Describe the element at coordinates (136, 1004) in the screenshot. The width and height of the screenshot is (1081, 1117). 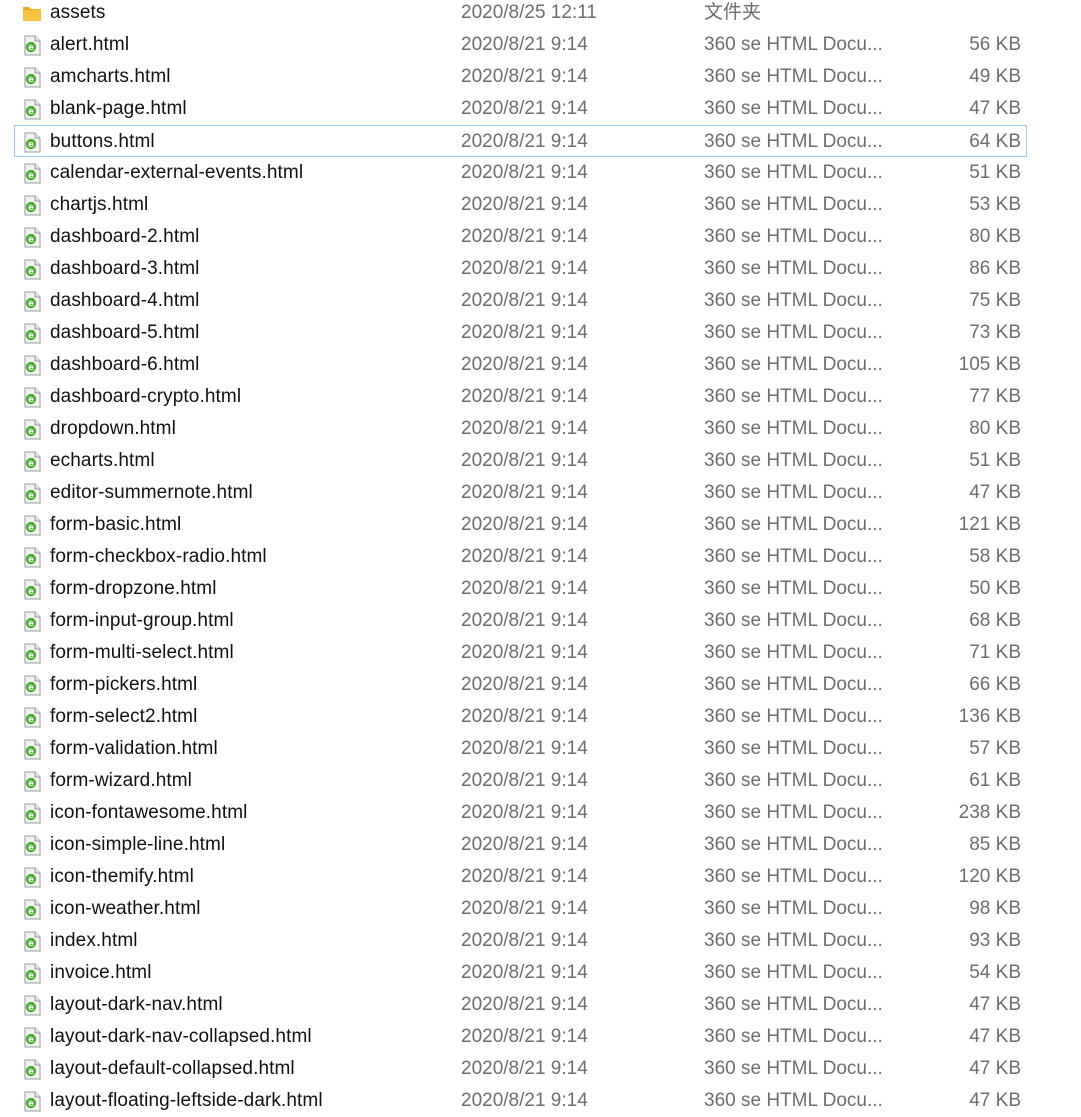
I see `file-name: layout-dark-nav.html` at that location.